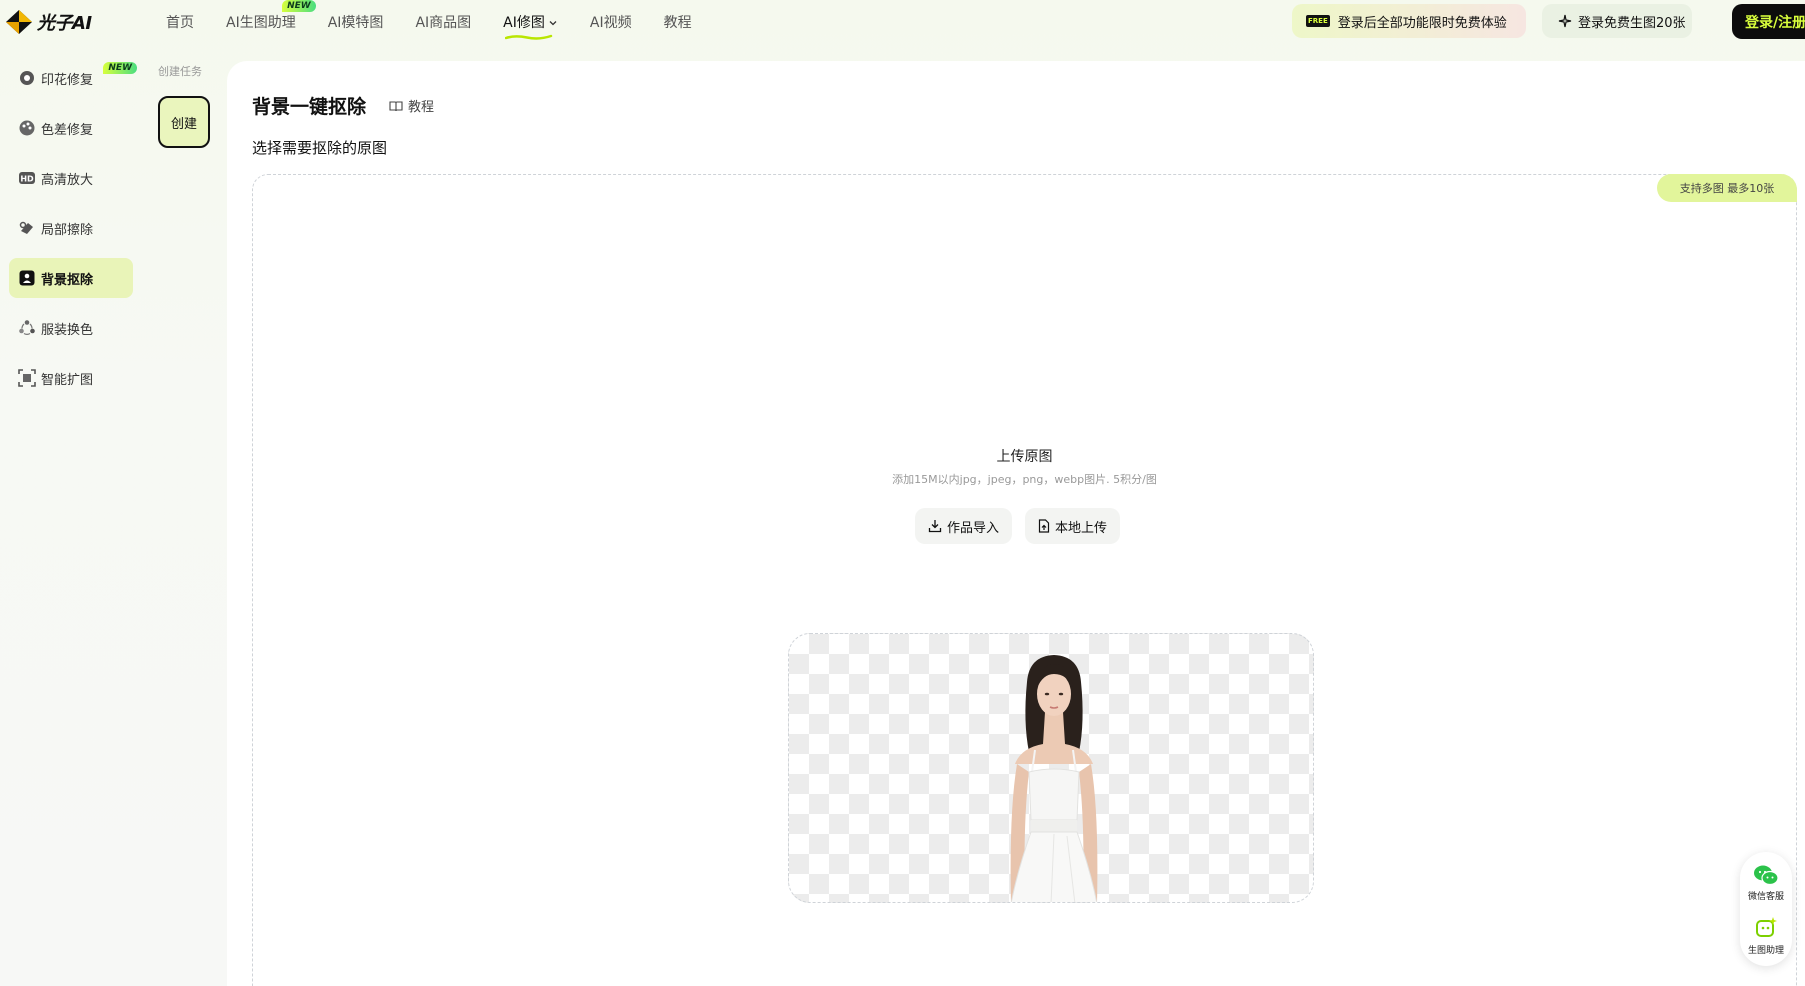  What do you see at coordinates (973, 528) in the screenshot?
I see `import-works-label: 作品导入` at bounding box center [973, 528].